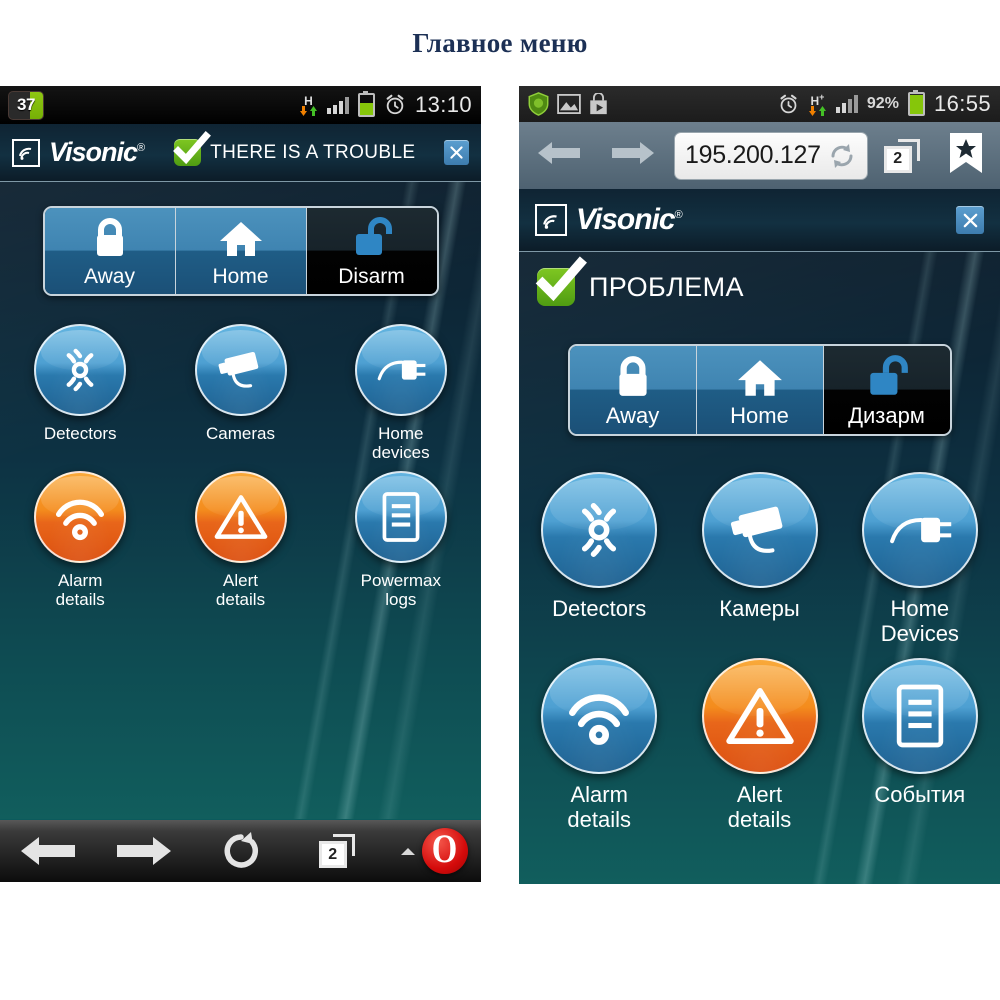 The image size is (1000, 1000). I want to click on tile-label: Home Devices, so click(919, 621).